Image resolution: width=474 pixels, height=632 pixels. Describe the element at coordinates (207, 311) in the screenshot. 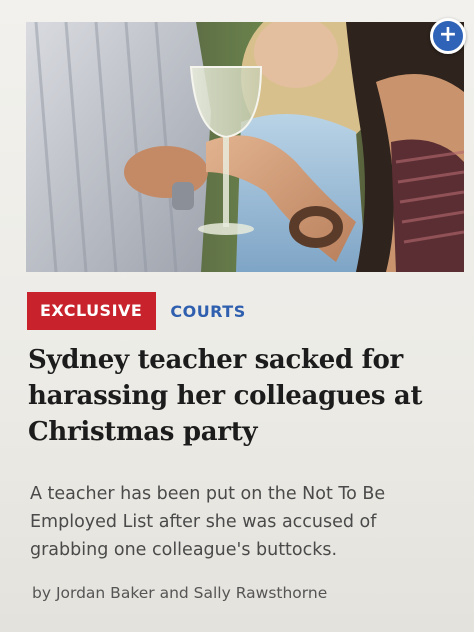

I see `section-link-courts: COURTS` at that location.